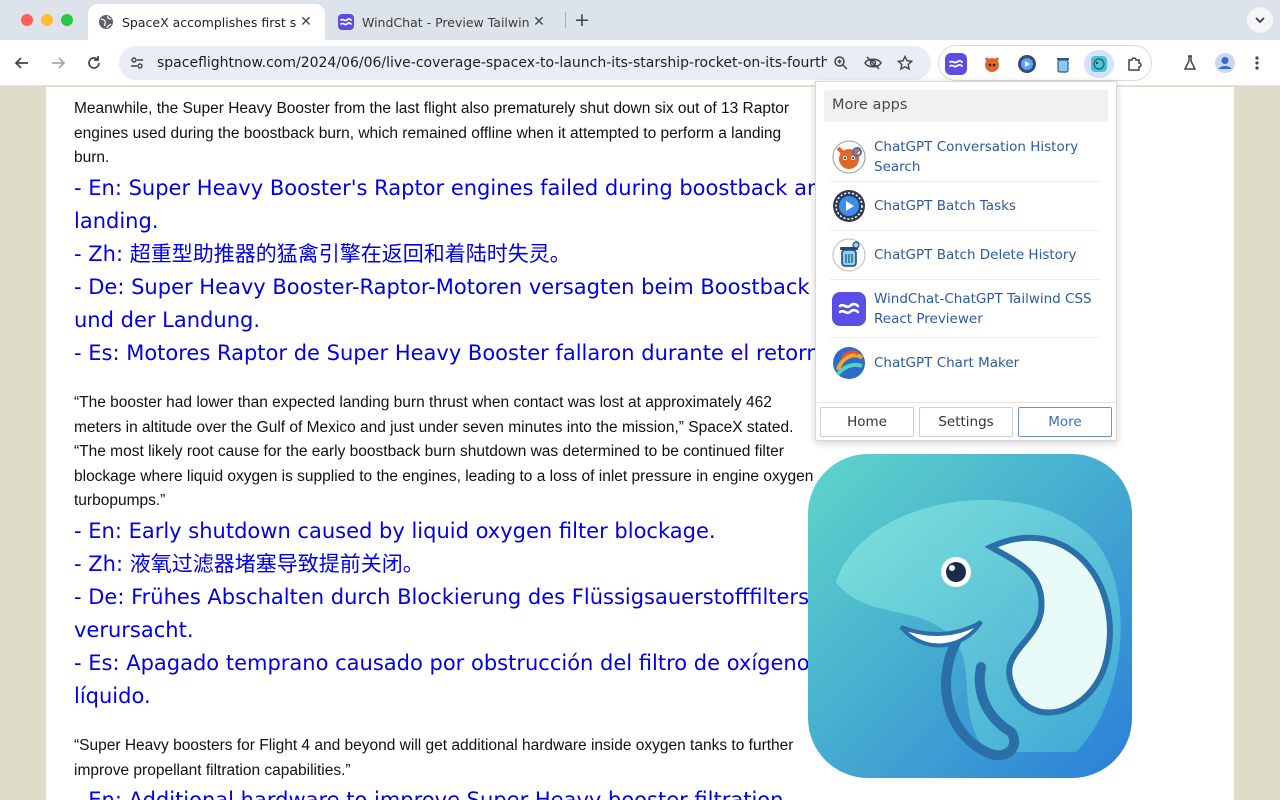 This screenshot has height=800, width=1280. I want to click on reload-button, so click(94, 63).